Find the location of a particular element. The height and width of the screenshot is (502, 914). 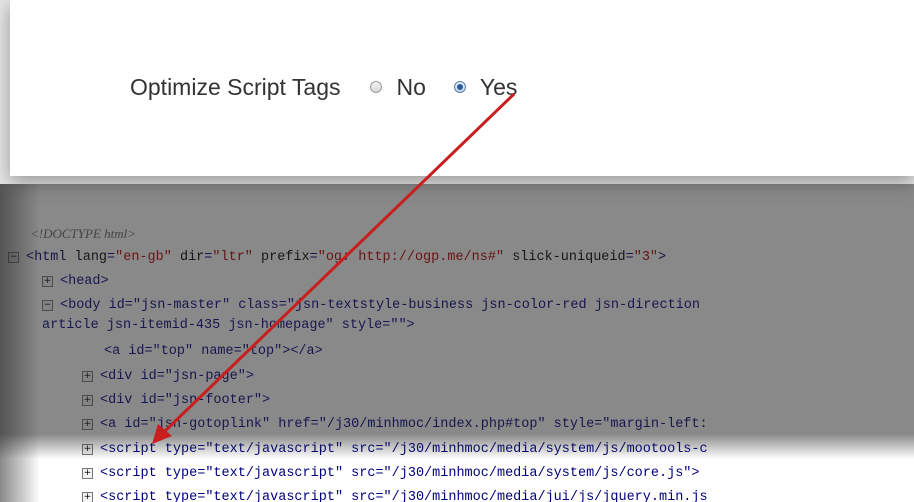

collapse-toggle-html: − is located at coordinates (13, 257).